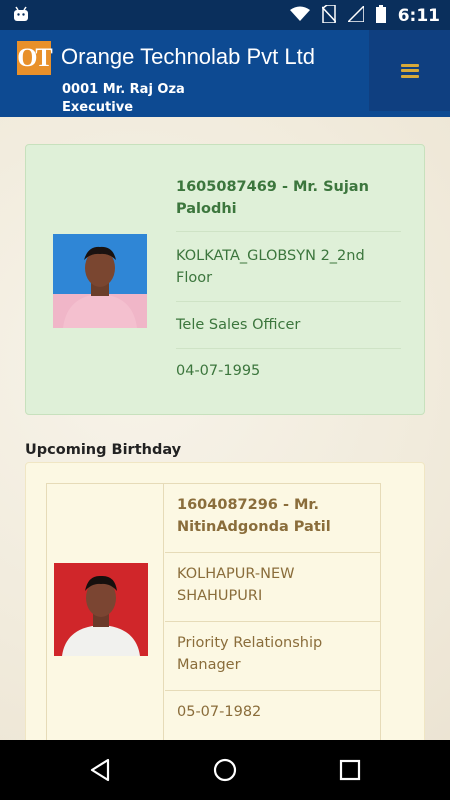 This screenshot has height=800, width=450. Describe the element at coordinates (329, 15) in the screenshot. I see `no-sim-icon` at that location.